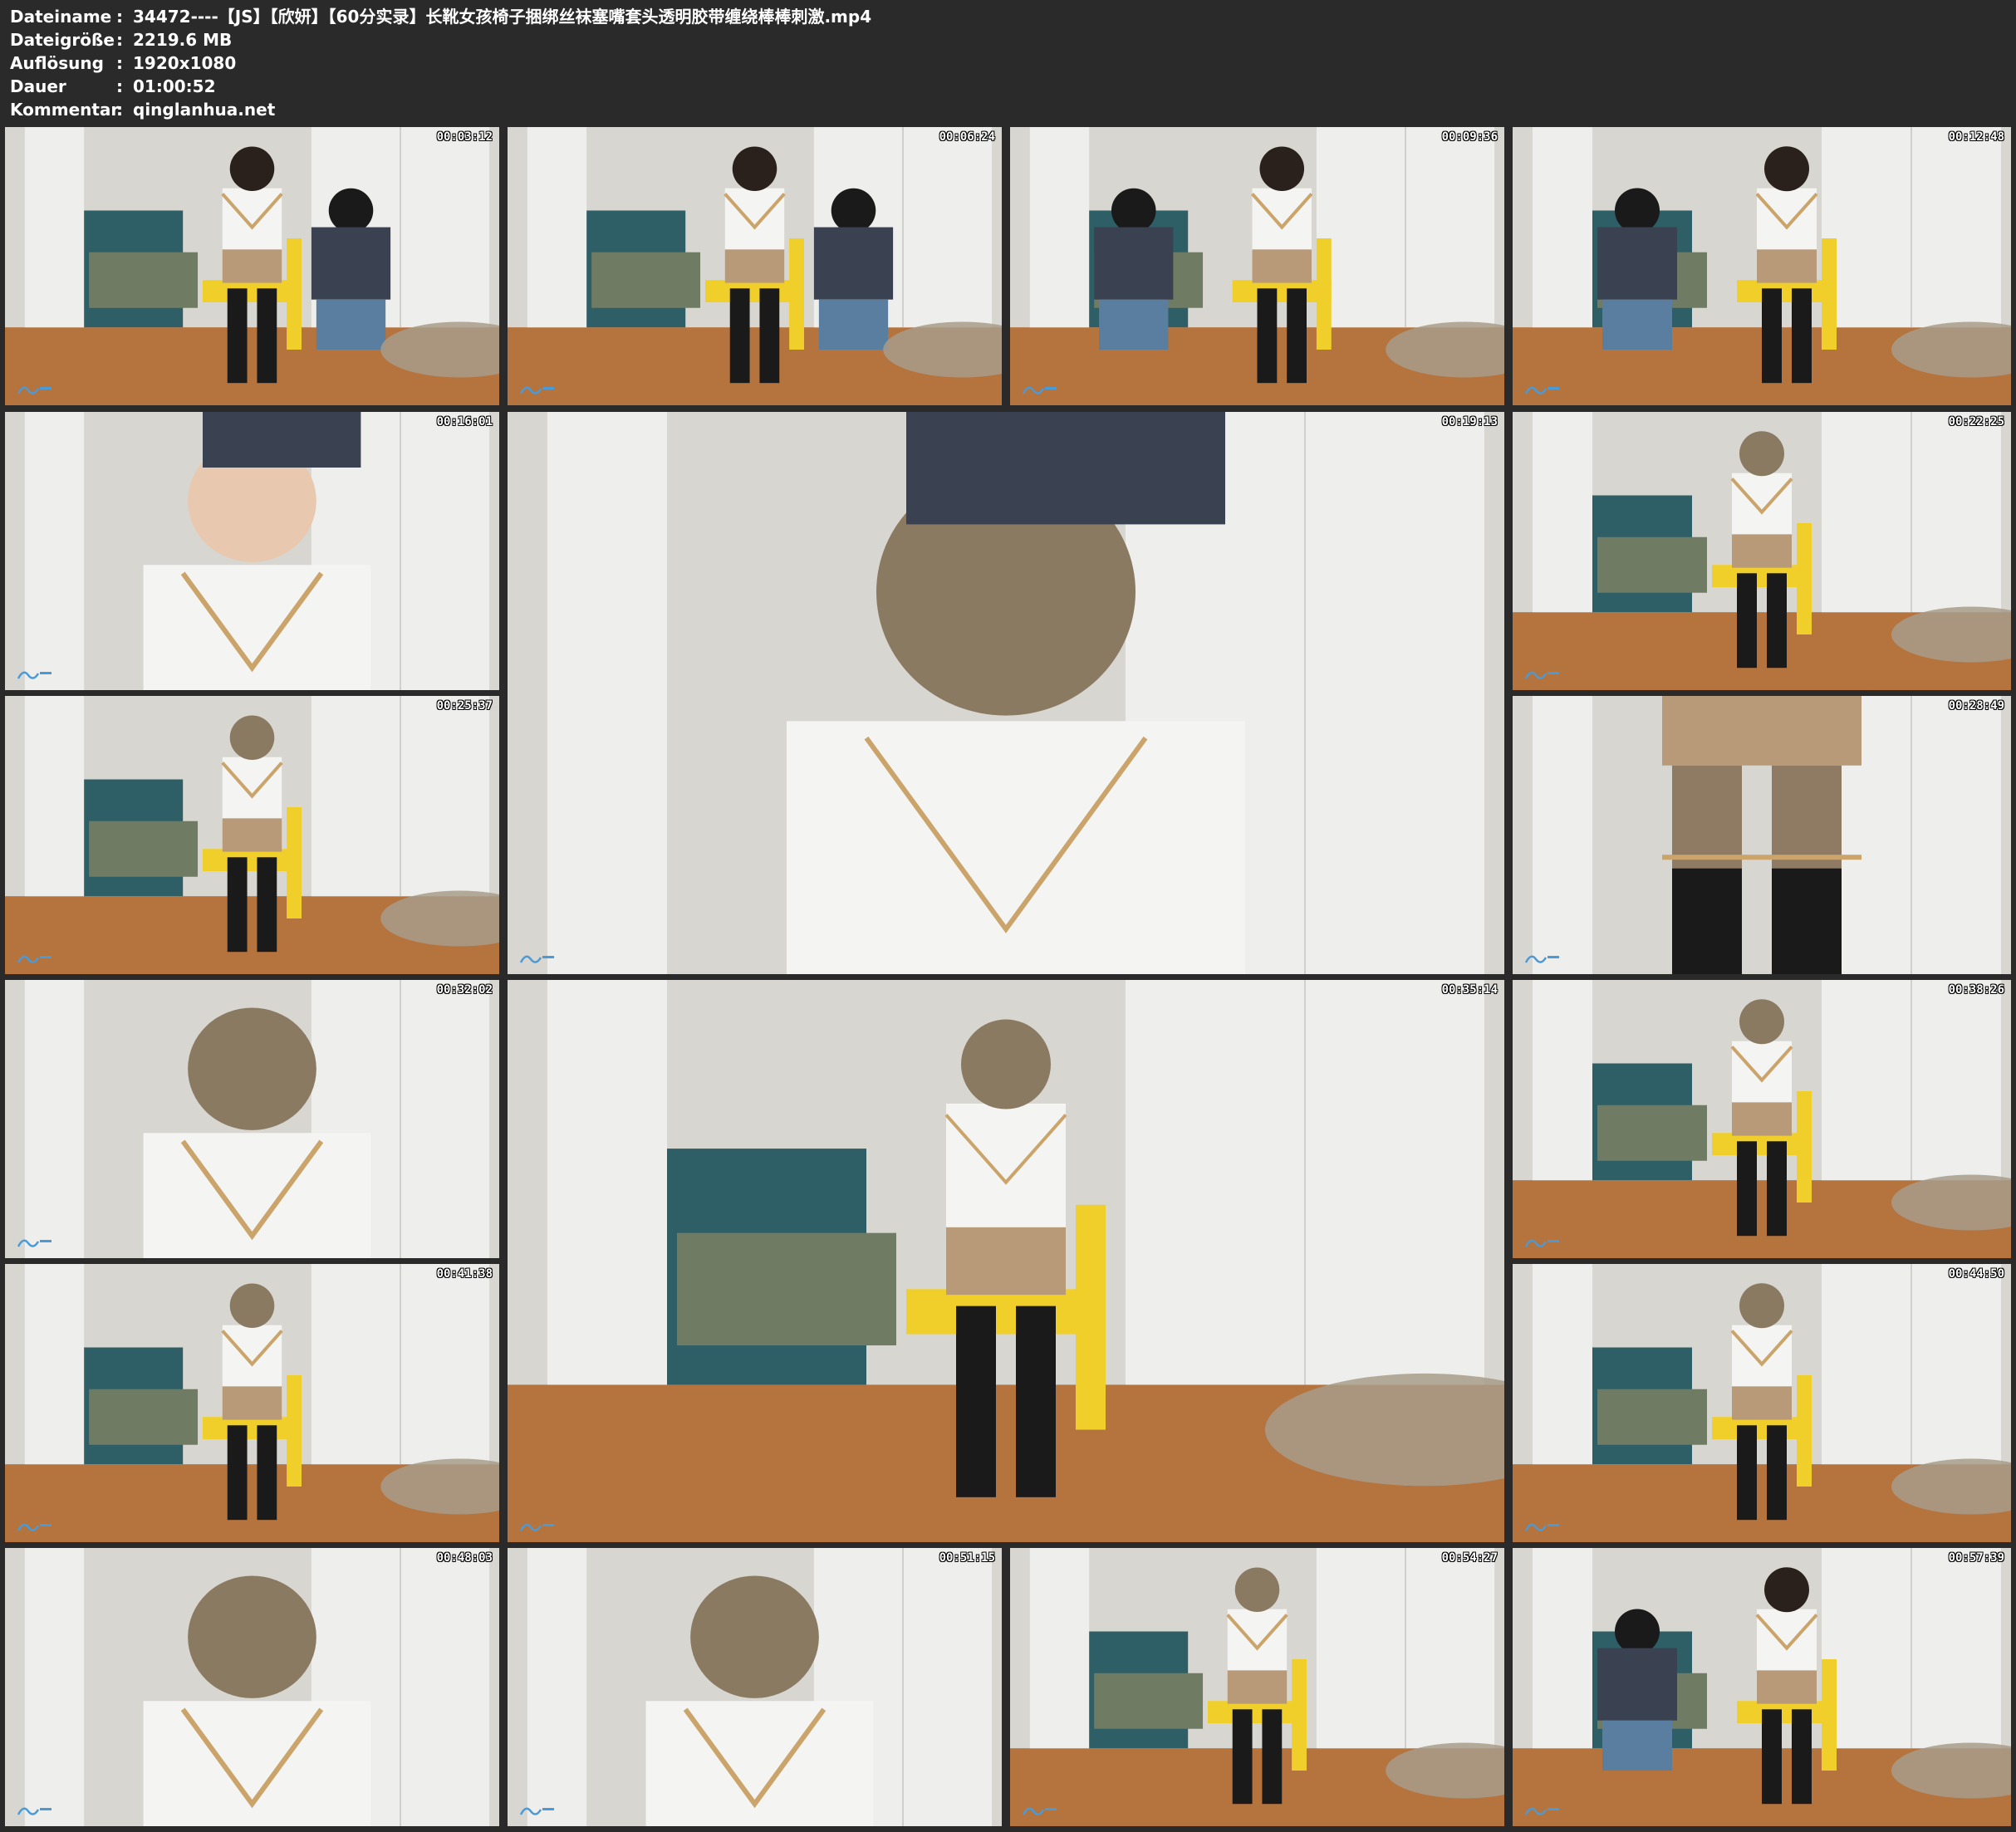 This screenshot has width=2016, height=1832. What do you see at coordinates (464, 990) in the screenshot?
I see `thumbnail-timestamp: 00:32:02` at bounding box center [464, 990].